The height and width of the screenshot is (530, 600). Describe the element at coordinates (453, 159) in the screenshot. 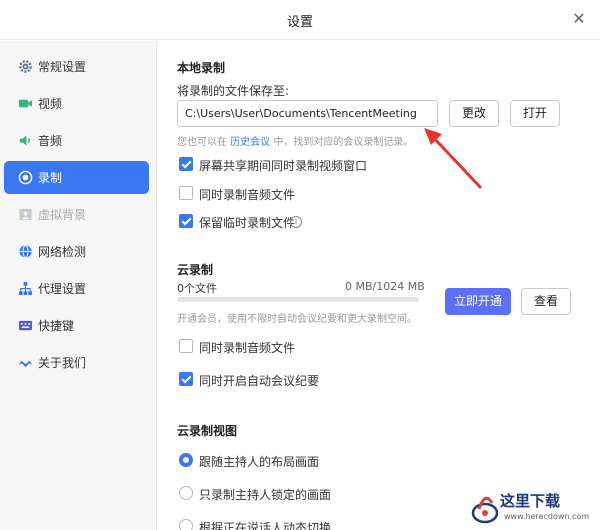

I see `annotation-arrow` at that location.